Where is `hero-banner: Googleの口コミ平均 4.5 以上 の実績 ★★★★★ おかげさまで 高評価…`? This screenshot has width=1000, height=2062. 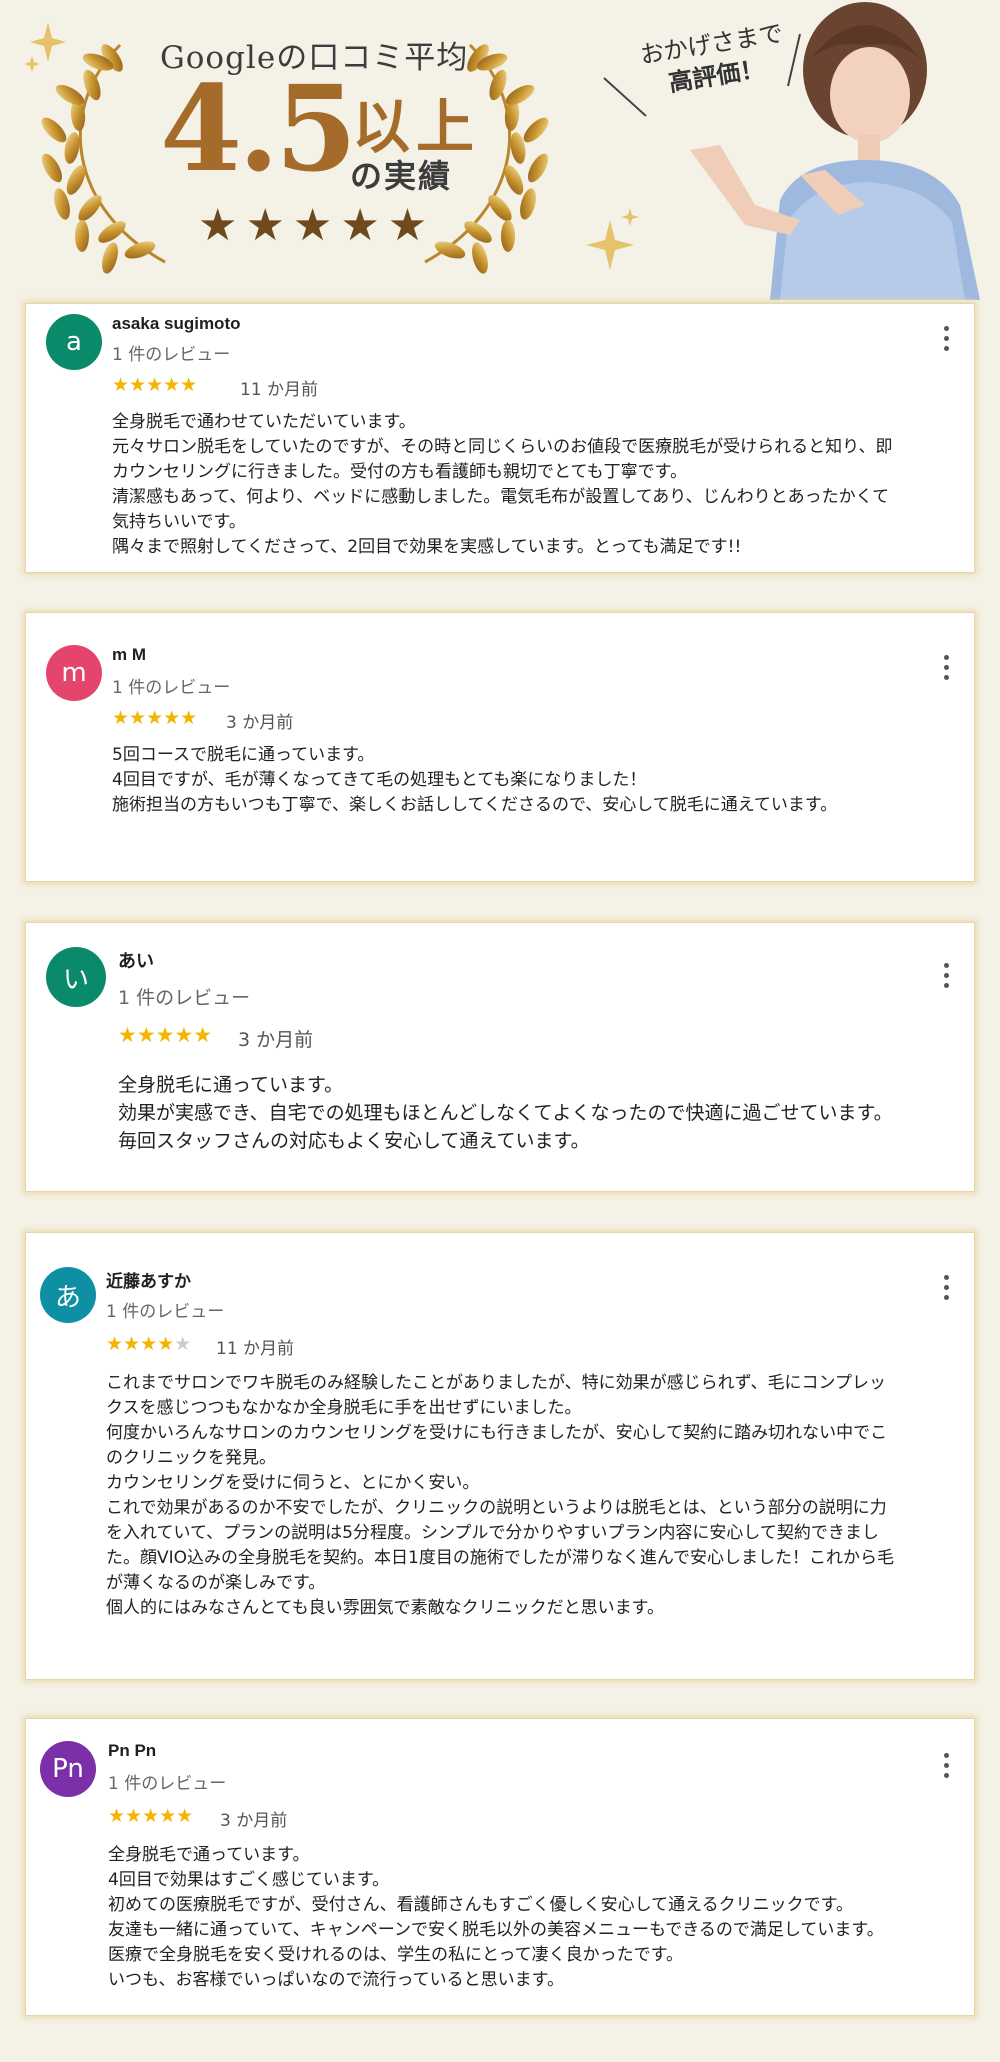 hero-banner: Googleの口コミ平均 4.5 以上 の実績 ★★★★★ おかげさまで 高評価… is located at coordinates (500, 150).